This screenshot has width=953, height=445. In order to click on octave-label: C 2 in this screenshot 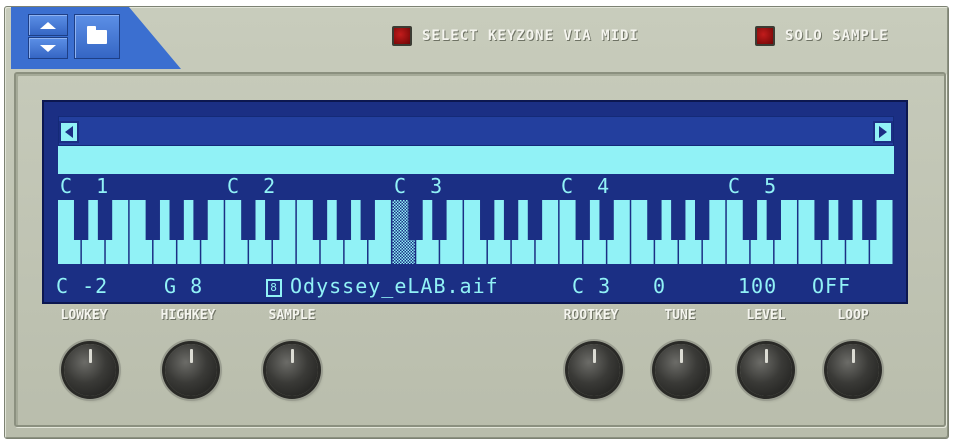, I will do `click(254, 186)`.